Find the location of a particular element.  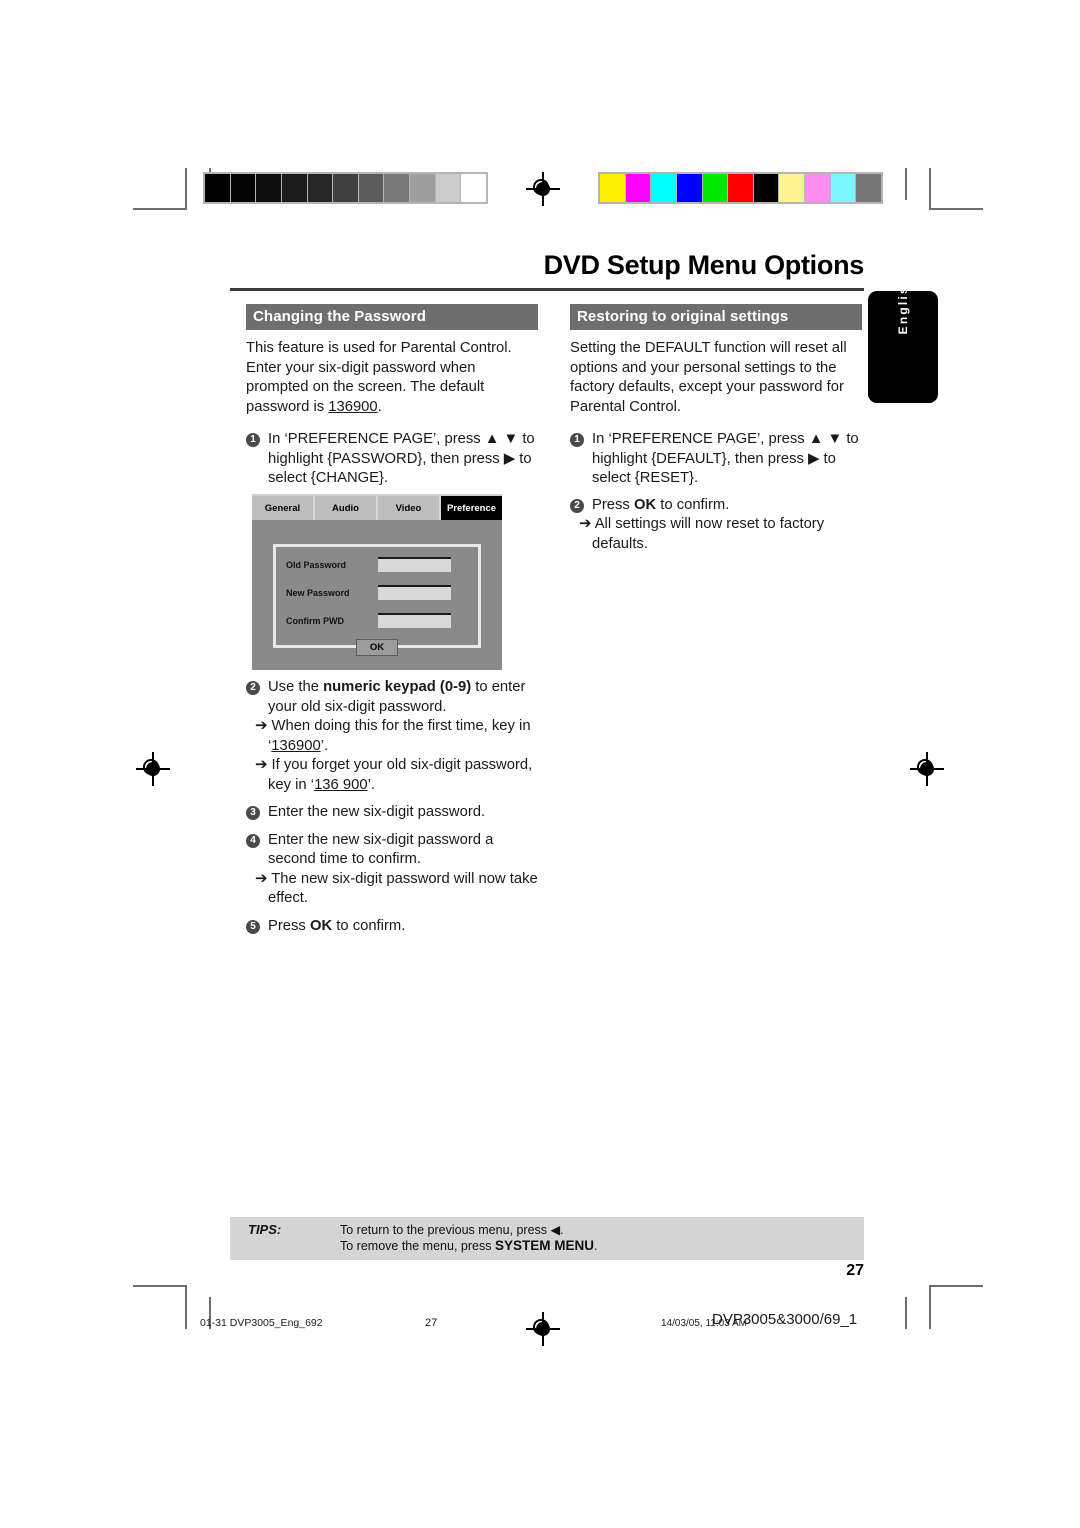

page-title: DVD Setup Menu Options is located at coordinates (704, 265).